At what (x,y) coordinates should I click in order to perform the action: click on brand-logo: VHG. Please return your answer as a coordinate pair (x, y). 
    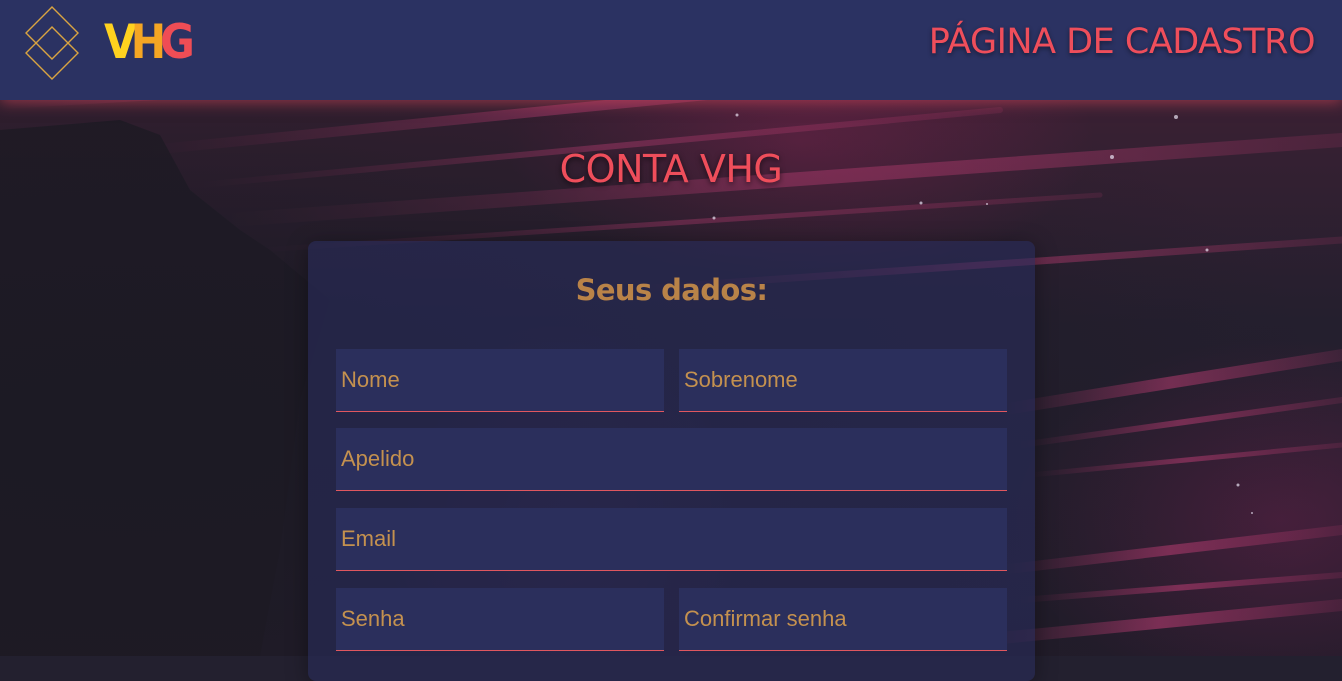
    Looking at the image, I should click on (149, 42).